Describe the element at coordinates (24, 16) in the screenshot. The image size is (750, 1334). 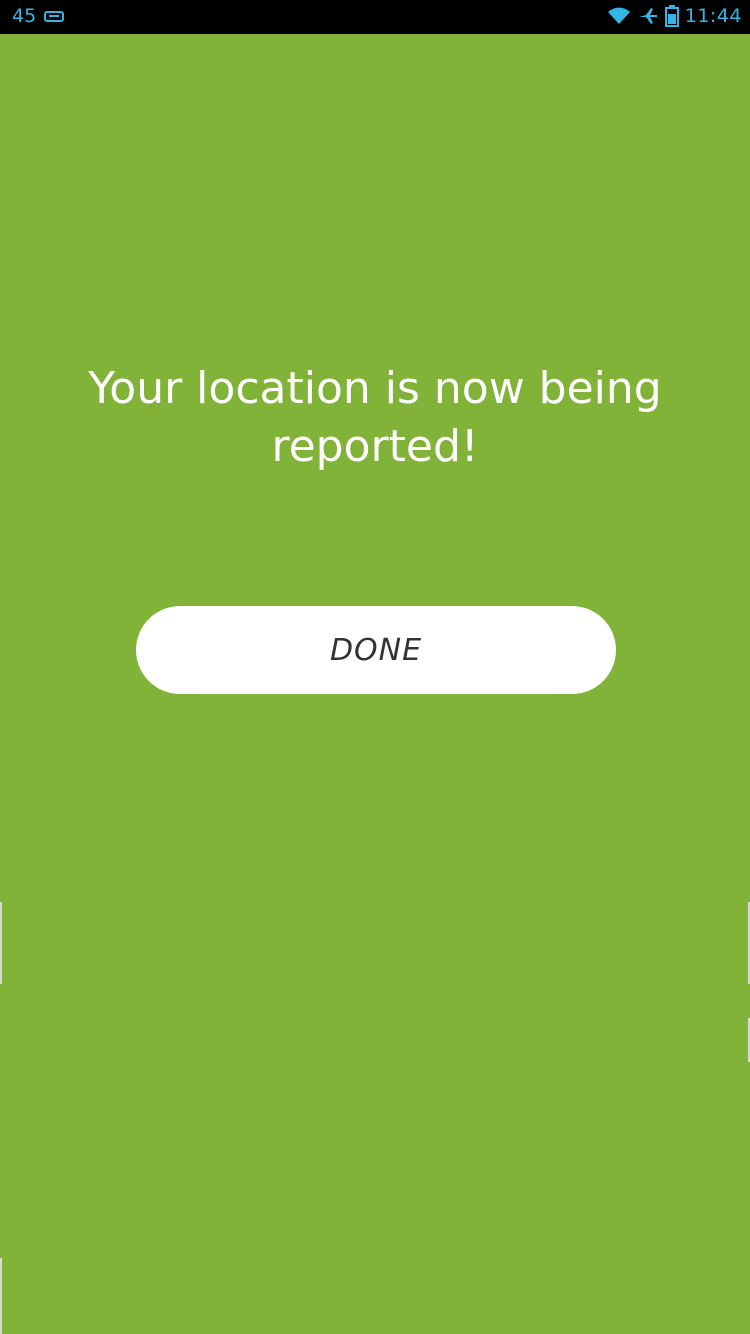
I see `status-number: 45` at that location.